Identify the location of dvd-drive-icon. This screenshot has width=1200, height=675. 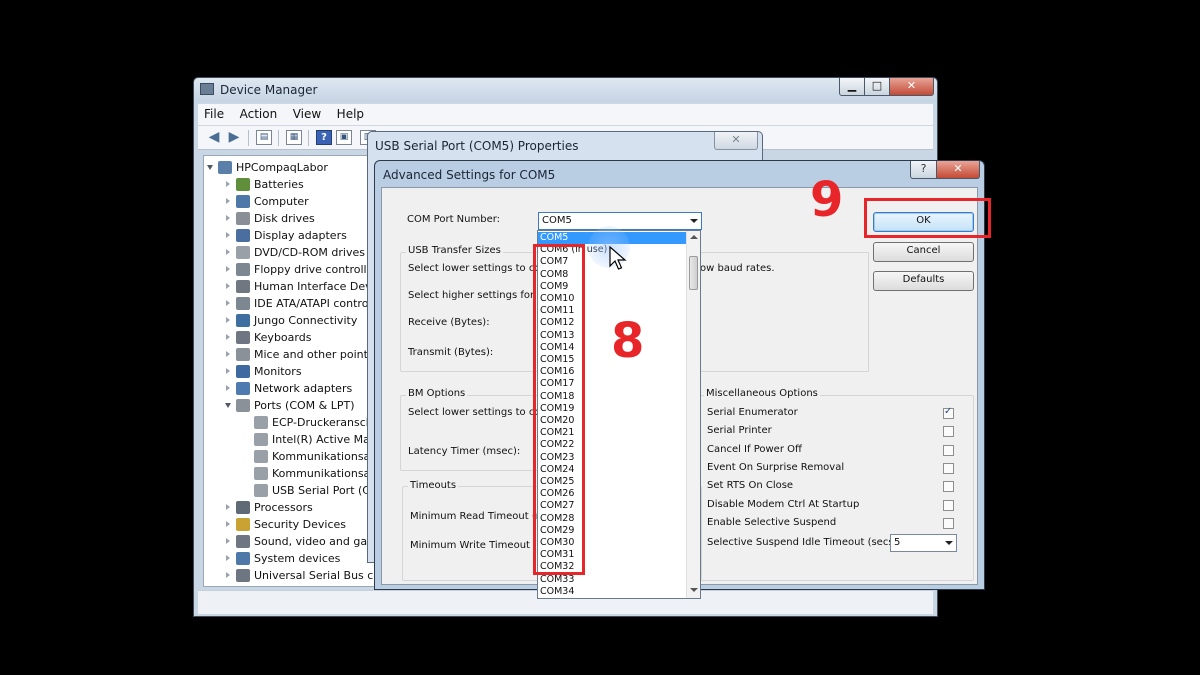
(243, 252).